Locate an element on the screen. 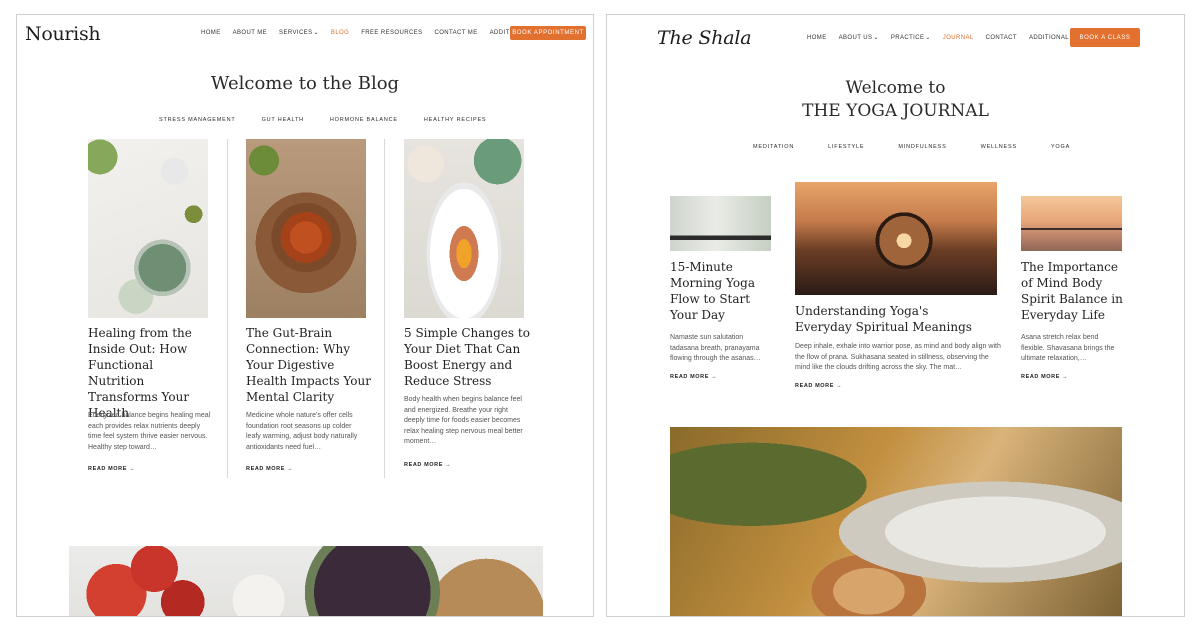  nav-item-about-me: ABOUT ME is located at coordinates (250, 33).